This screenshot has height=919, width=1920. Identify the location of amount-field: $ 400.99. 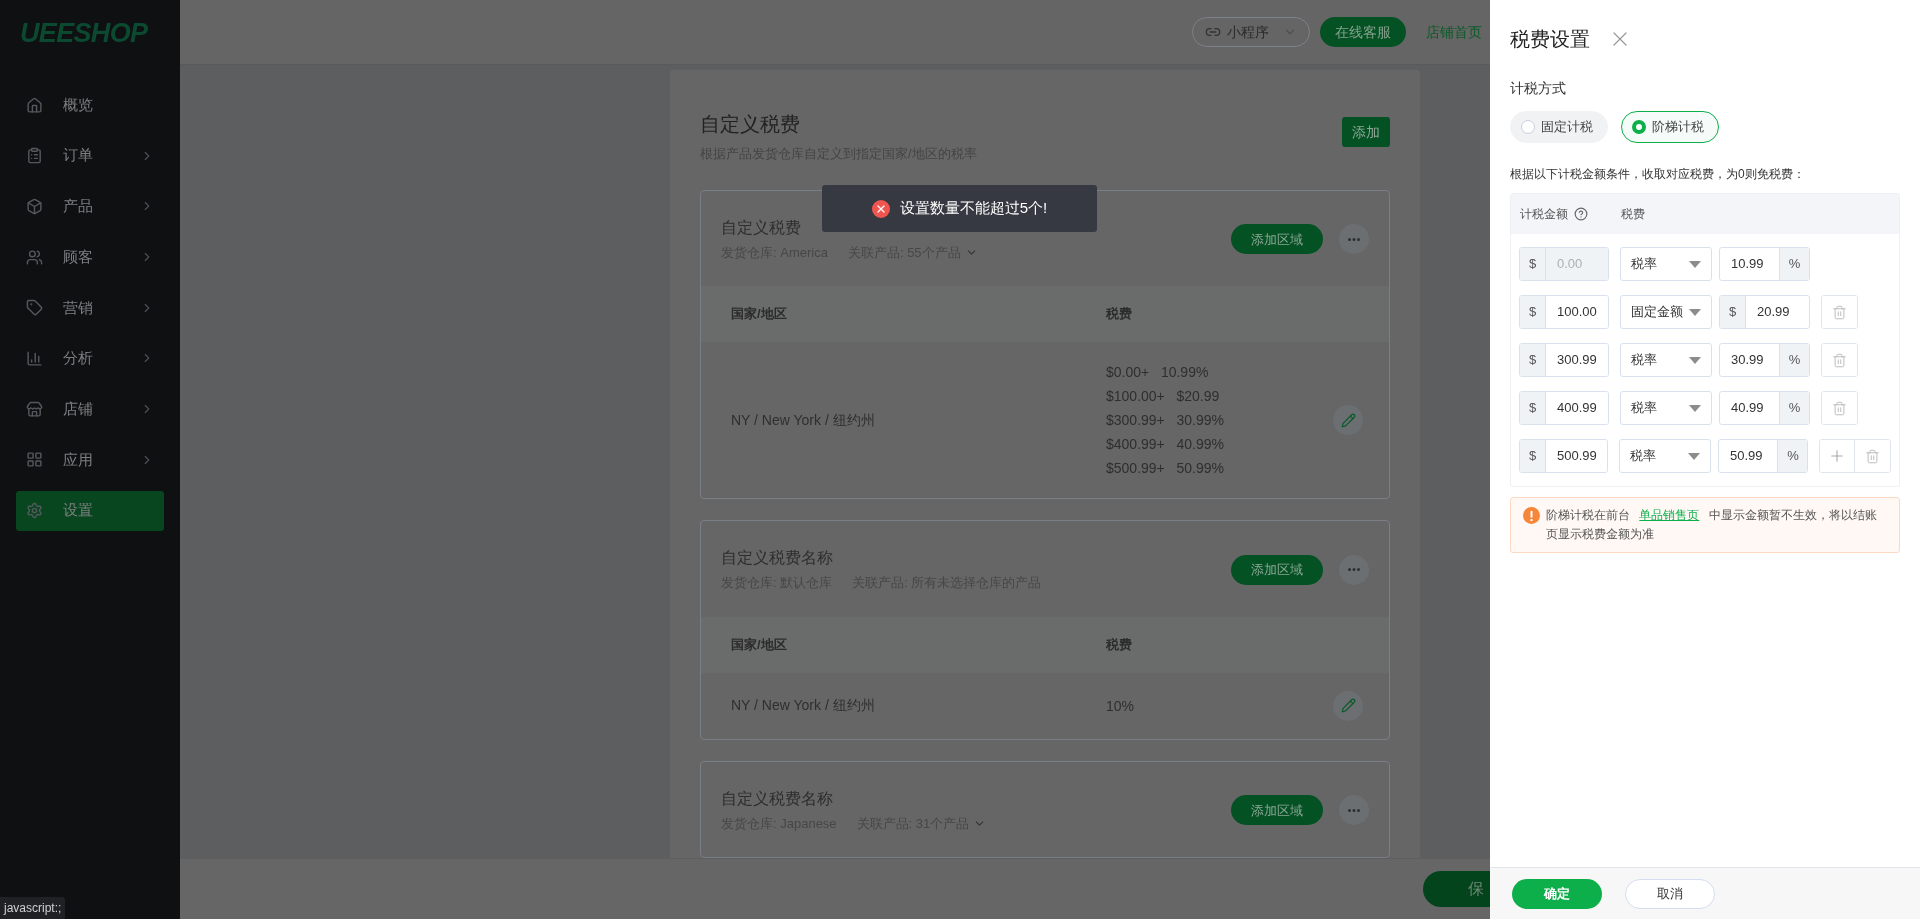
(1564, 408).